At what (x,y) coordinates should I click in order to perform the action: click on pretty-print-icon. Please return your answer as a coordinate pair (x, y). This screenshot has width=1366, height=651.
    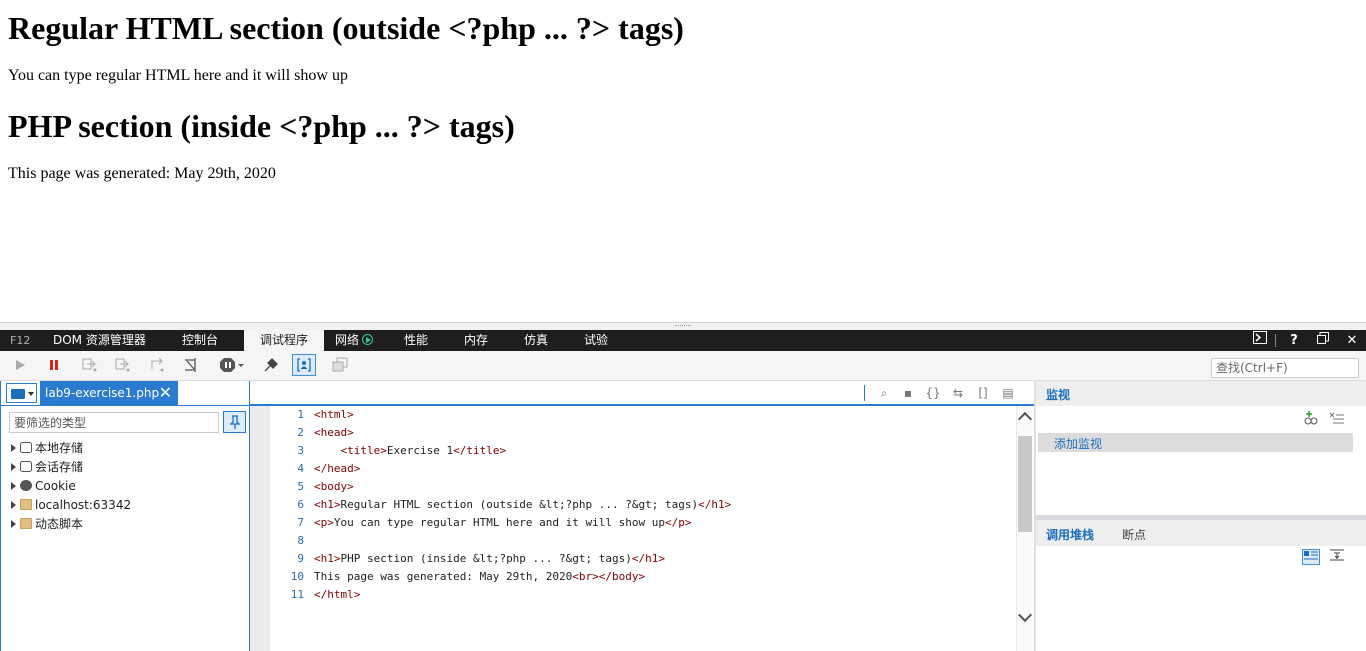
    Looking at the image, I should click on (340, 365).